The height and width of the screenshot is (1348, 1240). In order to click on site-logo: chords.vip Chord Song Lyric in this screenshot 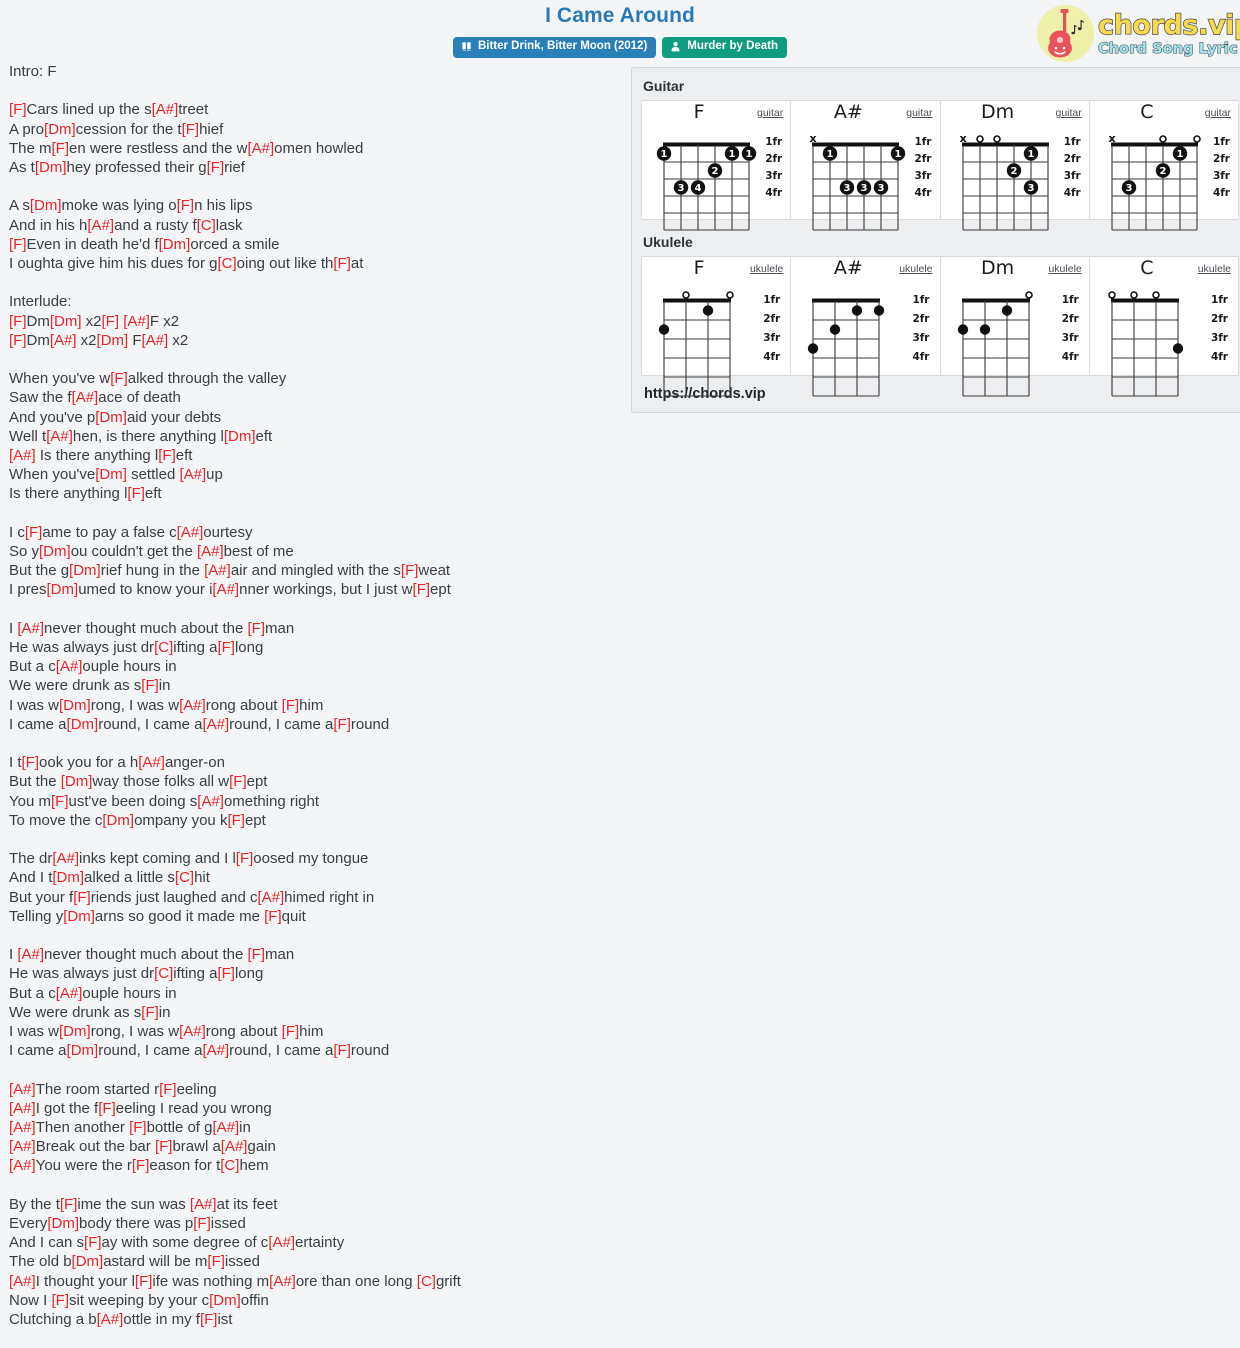, I will do `click(1138, 33)`.